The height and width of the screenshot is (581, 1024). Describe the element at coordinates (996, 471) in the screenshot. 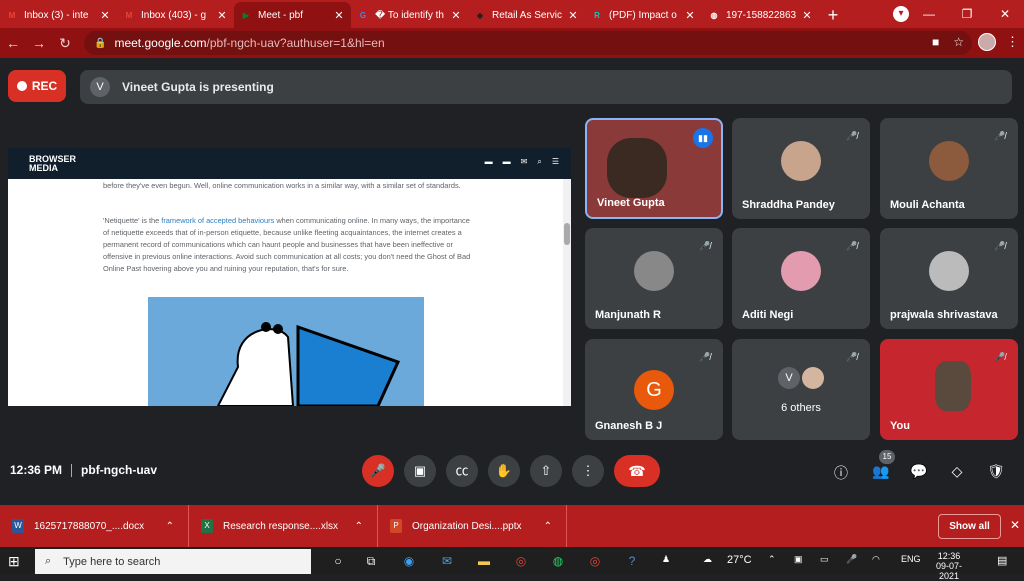

I see `host-controls-icon: 🛡` at that location.